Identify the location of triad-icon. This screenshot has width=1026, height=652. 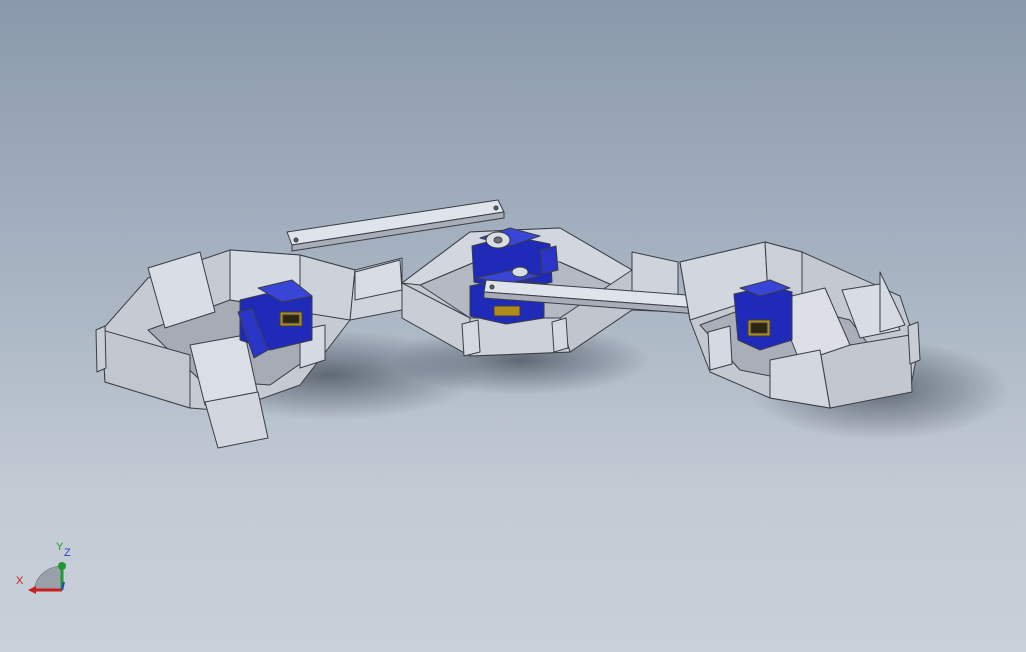
(47, 578).